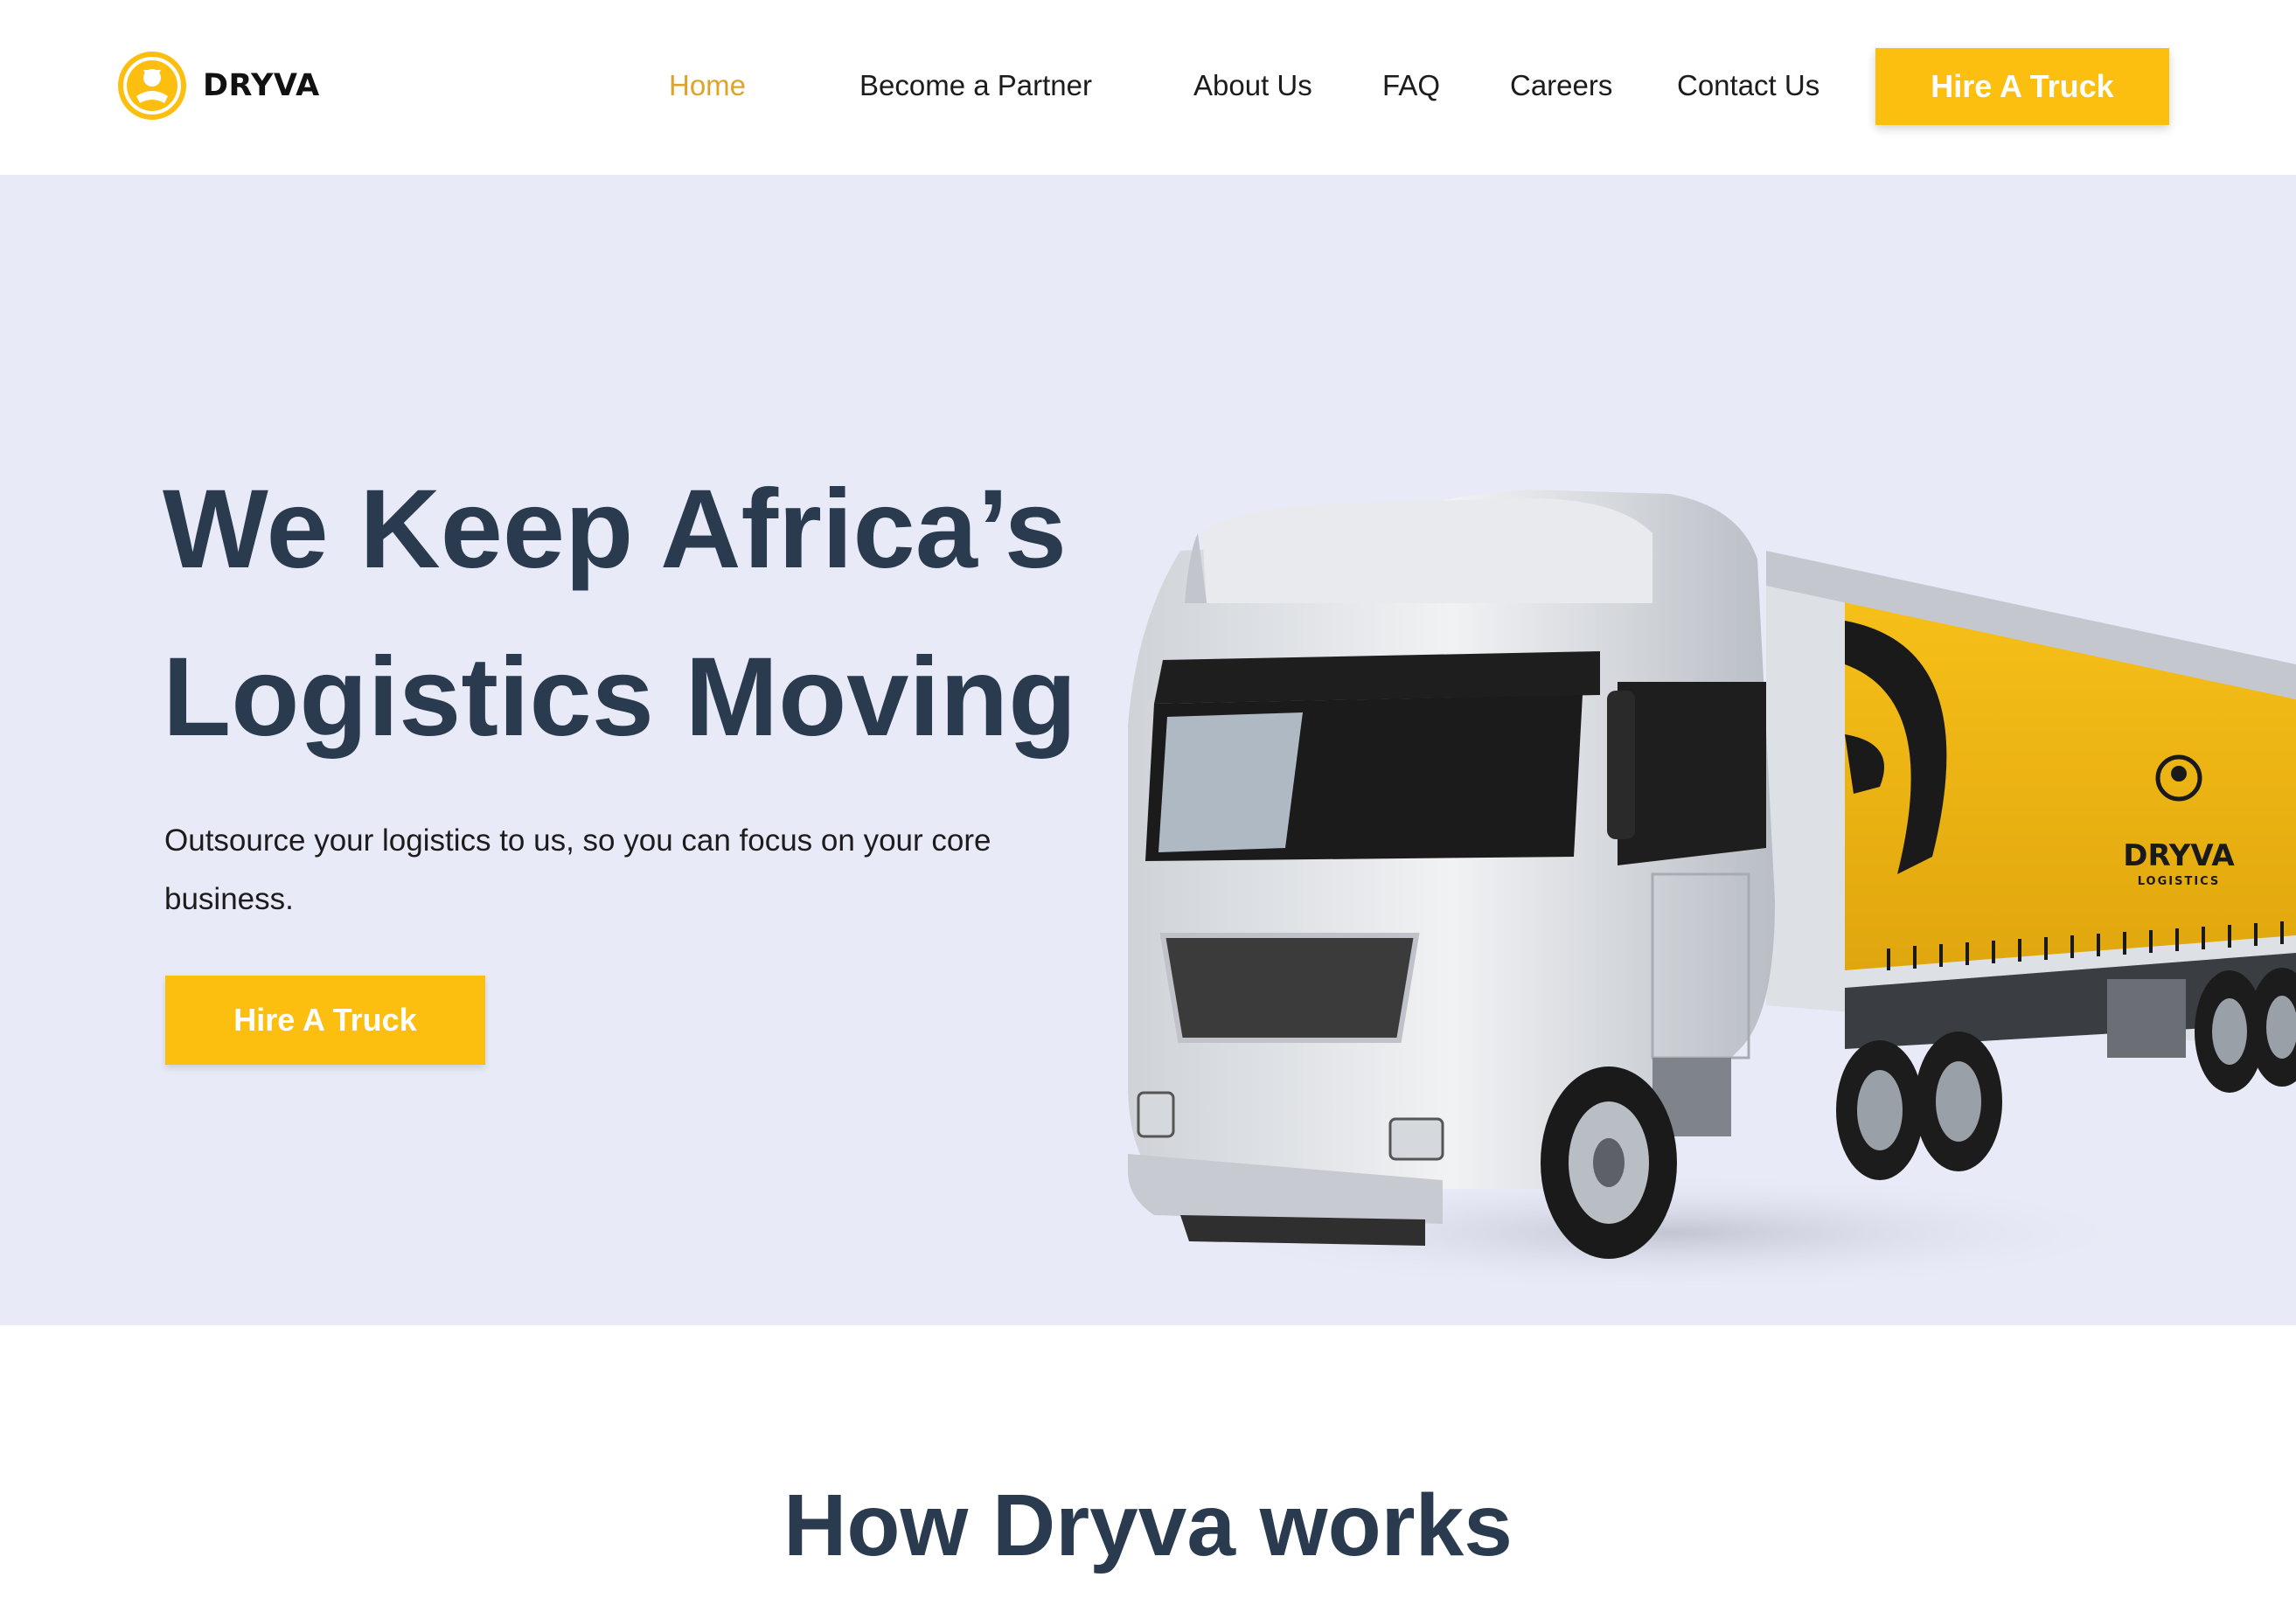  What do you see at coordinates (152, 86) in the screenshot?
I see `dryva-logo-icon` at bounding box center [152, 86].